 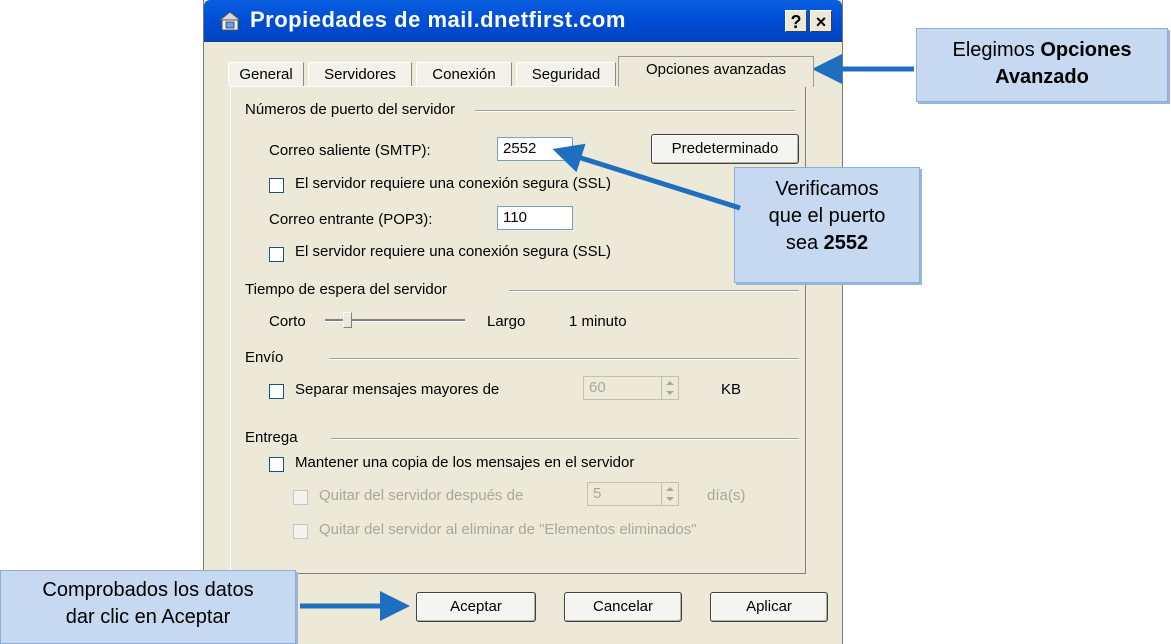 I want to click on ports-group-divider, so click(x=635, y=111).